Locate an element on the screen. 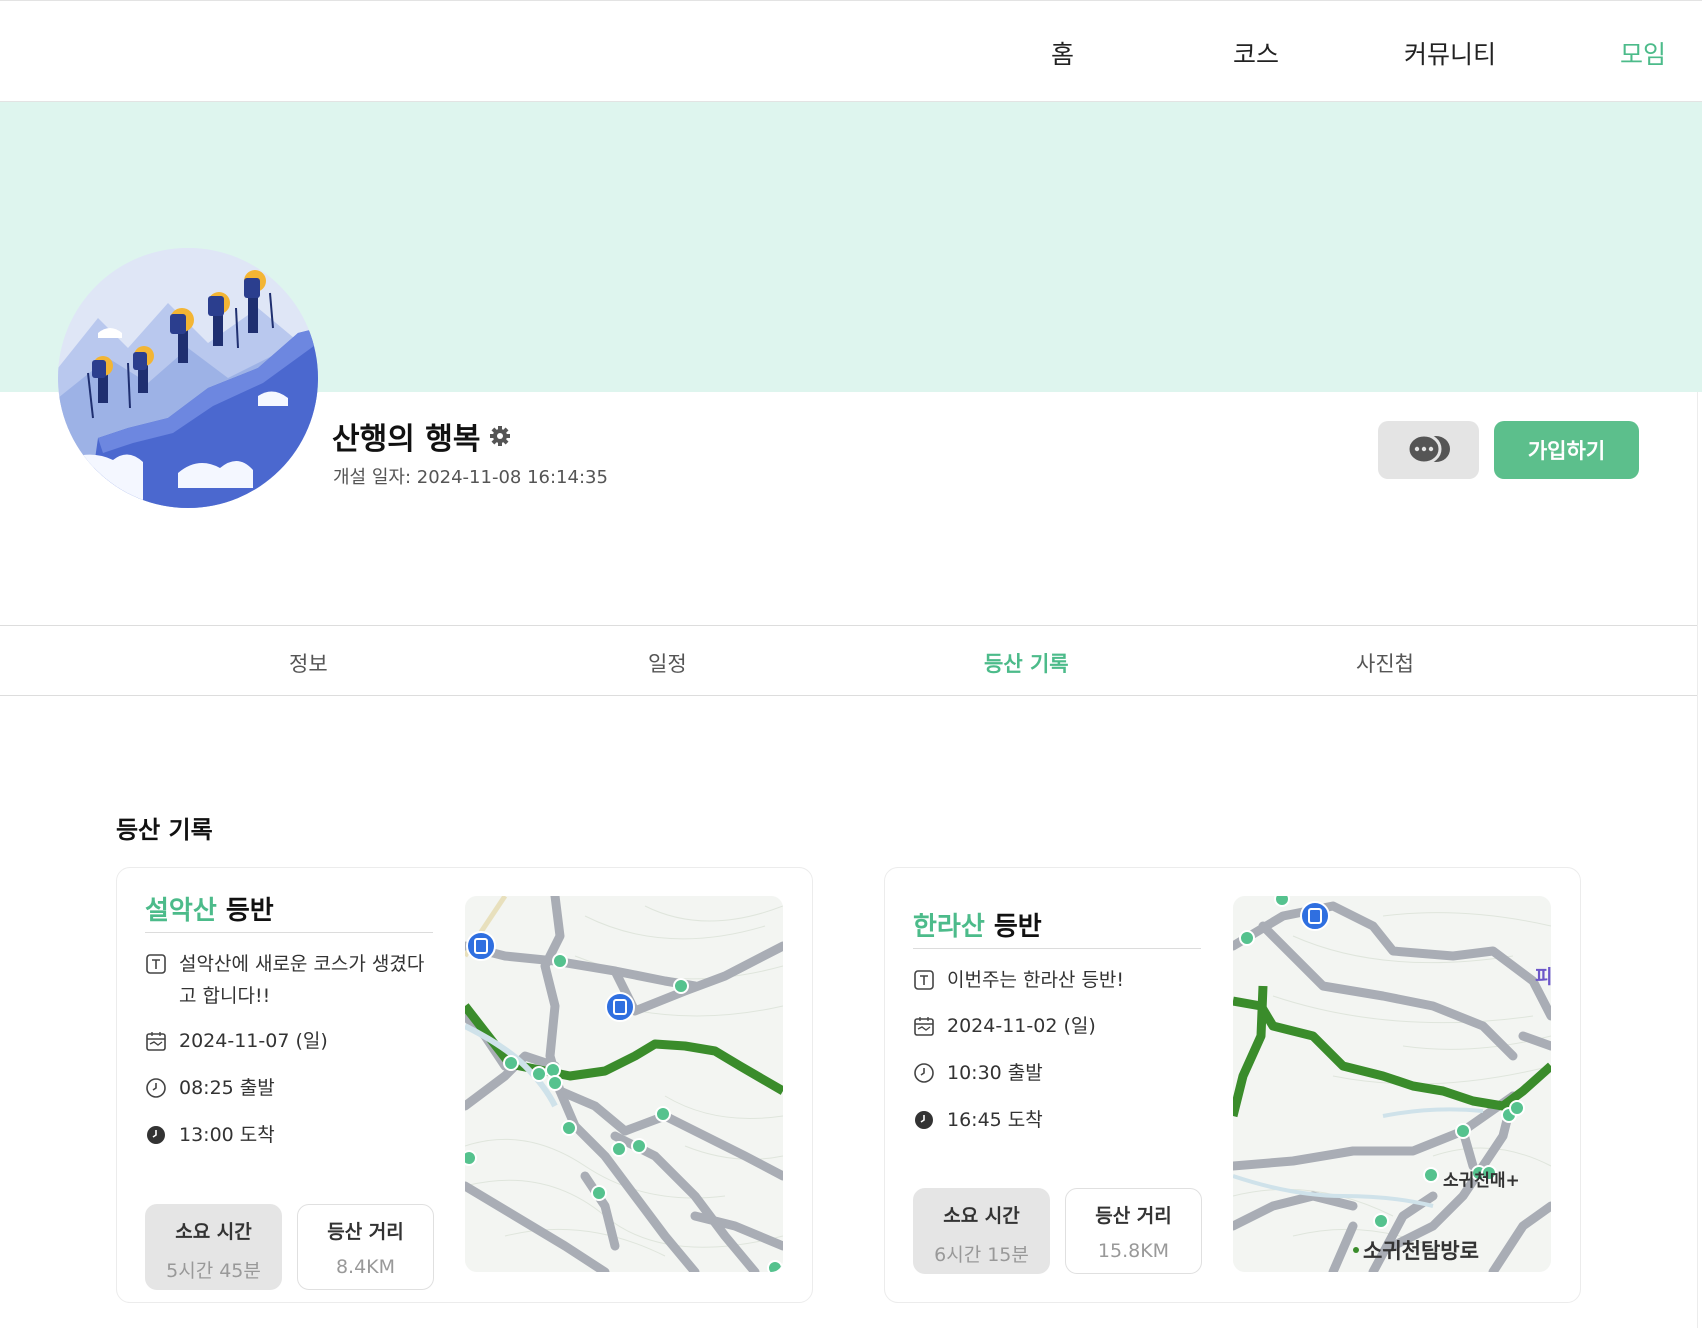  duration-value: 5시간 45분 is located at coordinates (213, 1271).